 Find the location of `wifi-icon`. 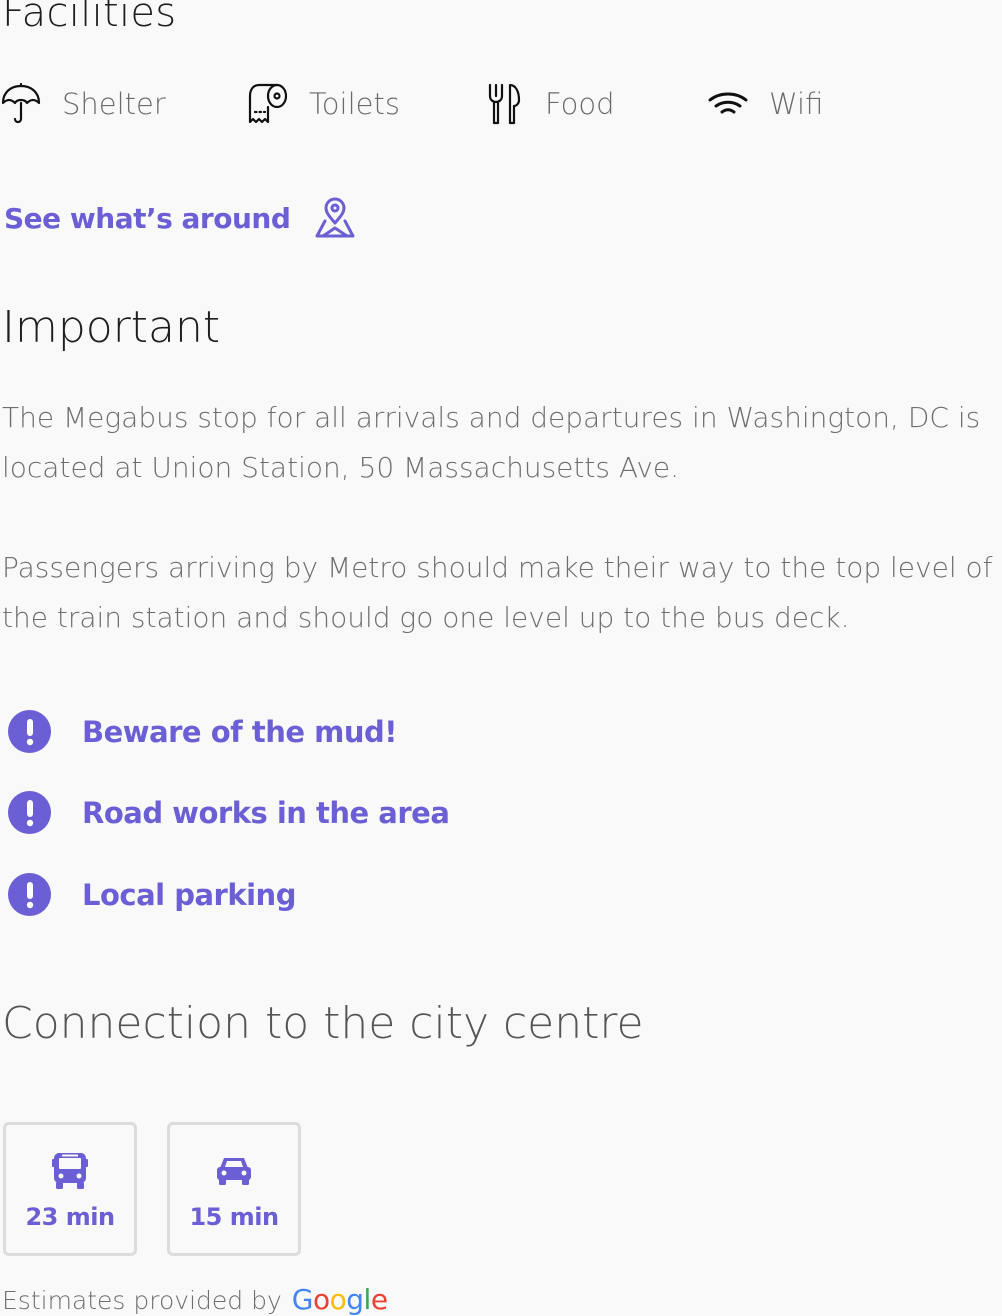

wifi-icon is located at coordinates (728, 104).